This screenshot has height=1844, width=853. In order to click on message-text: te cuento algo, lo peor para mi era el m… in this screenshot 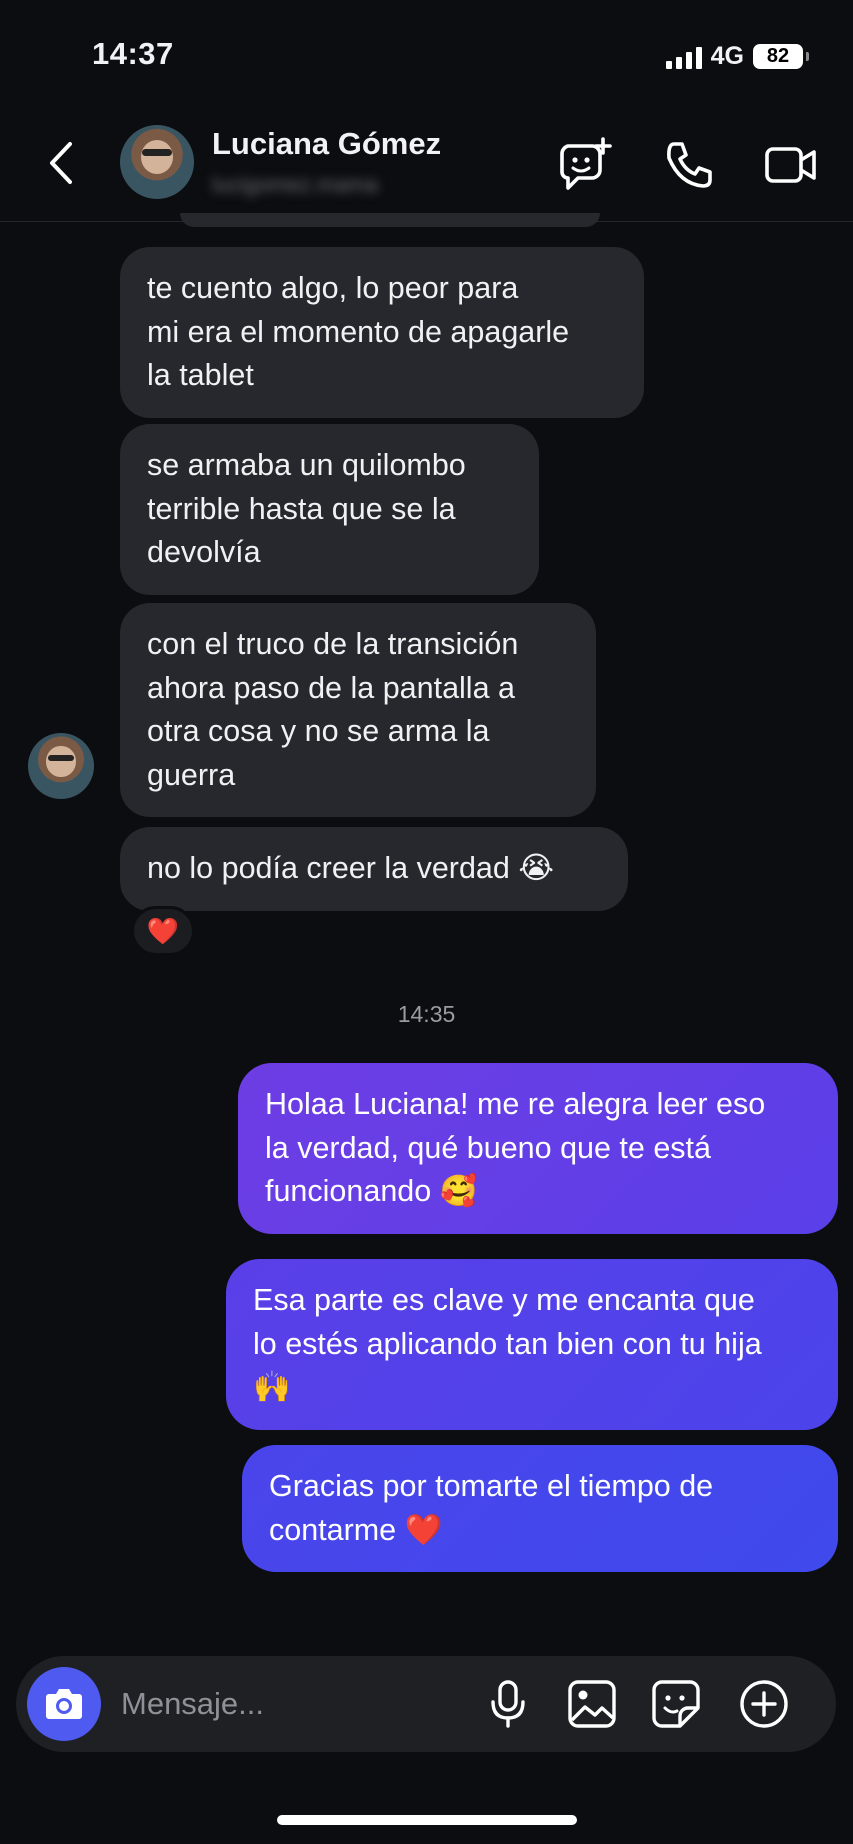, I will do `click(358, 331)`.